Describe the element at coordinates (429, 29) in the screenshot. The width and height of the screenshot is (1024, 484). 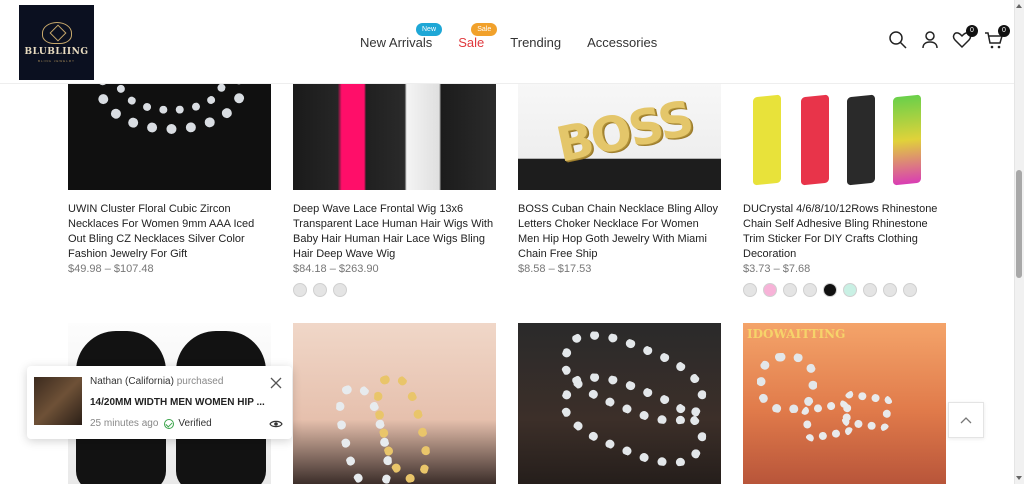
I see `new-badge: New` at that location.